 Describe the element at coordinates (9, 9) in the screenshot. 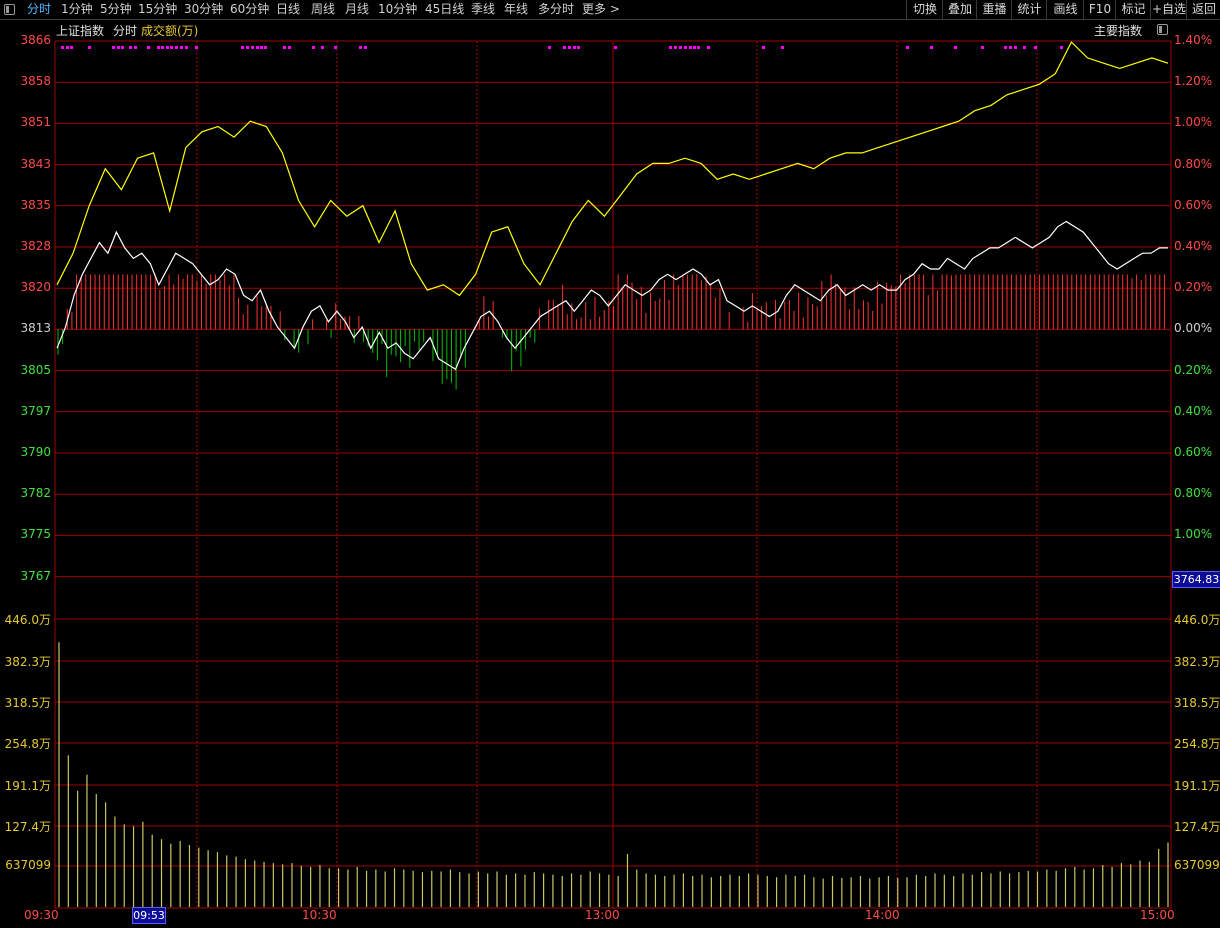

I see `window-menu-icon` at that location.